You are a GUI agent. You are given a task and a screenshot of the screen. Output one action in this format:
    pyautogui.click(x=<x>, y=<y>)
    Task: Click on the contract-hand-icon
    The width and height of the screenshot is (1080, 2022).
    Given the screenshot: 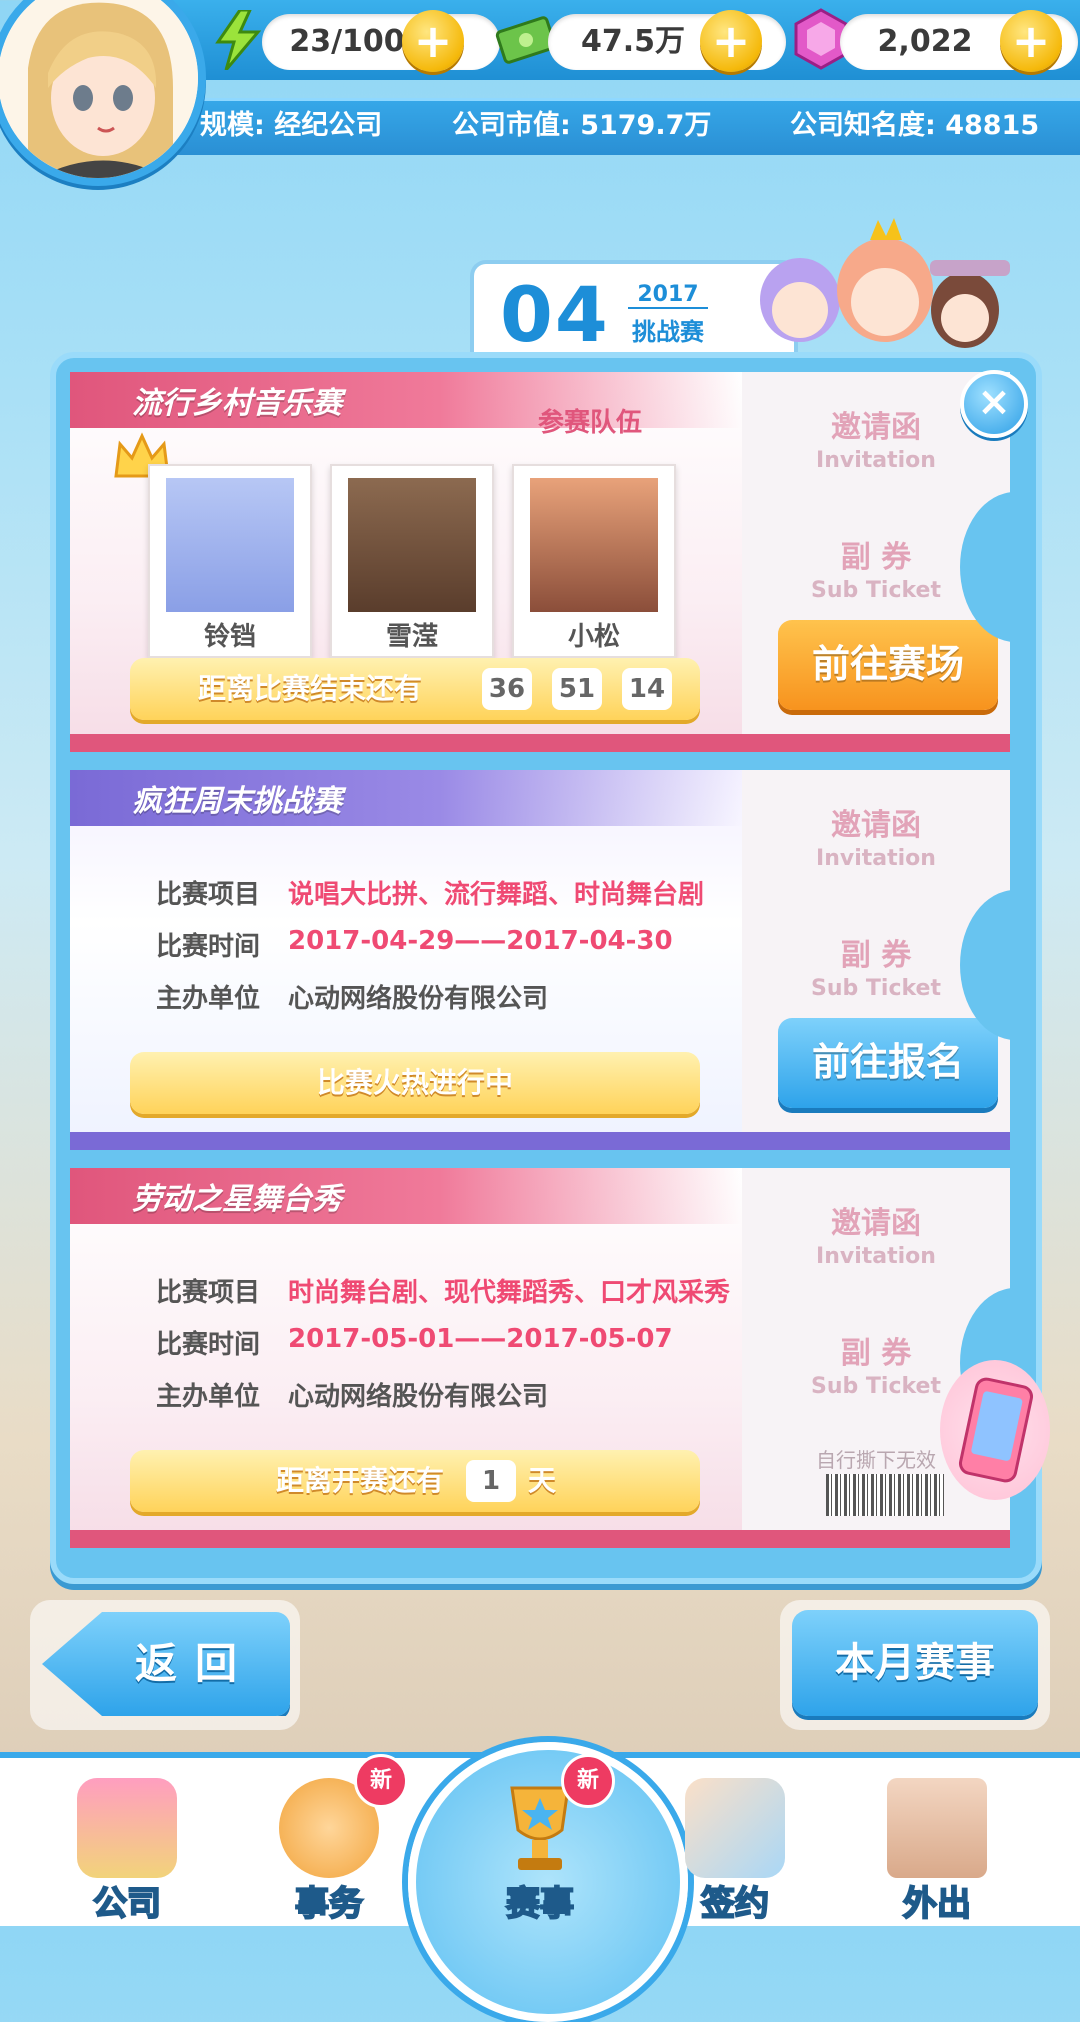 What is the action you would take?
    pyautogui.click(x=735, y=1828)
    